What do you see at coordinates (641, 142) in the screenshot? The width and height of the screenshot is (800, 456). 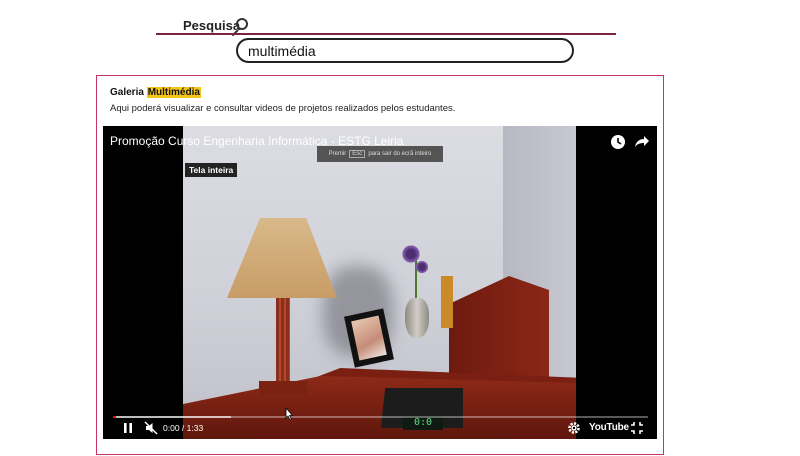 I see `share-icon` at bounding box center [641, 142].